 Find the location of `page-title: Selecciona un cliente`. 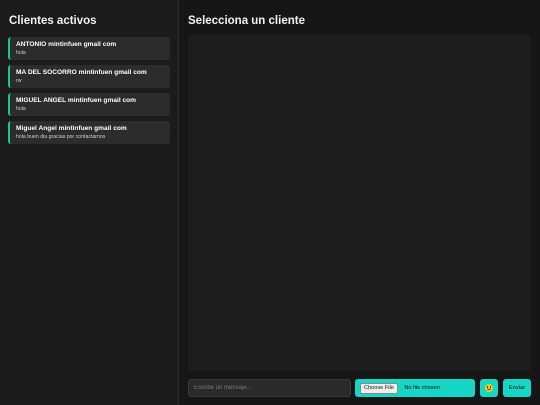

page-title: Selecciona un cliente is located at coordinates (246, 21).